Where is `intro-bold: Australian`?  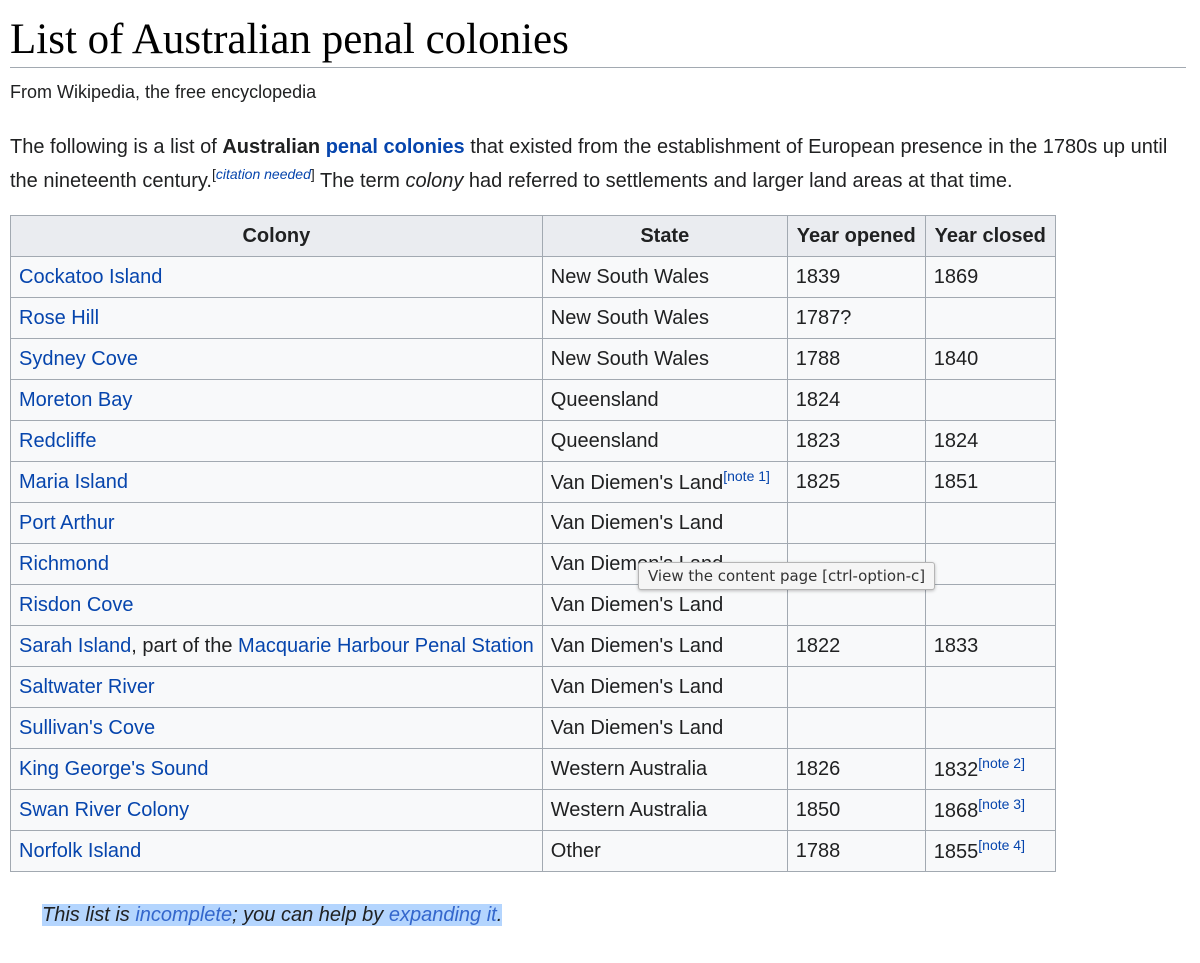 intro-bold: Australian is located at coordinates (271, 147).